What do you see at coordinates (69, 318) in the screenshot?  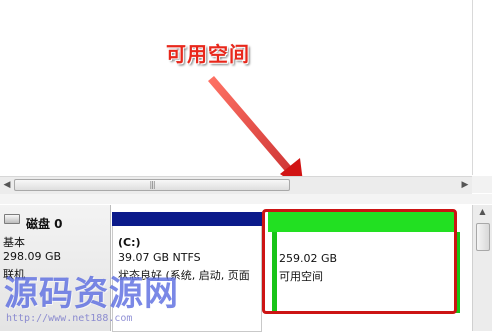 I see `watermark-url: http://www.net188.com` at bounding box center [69, 318].